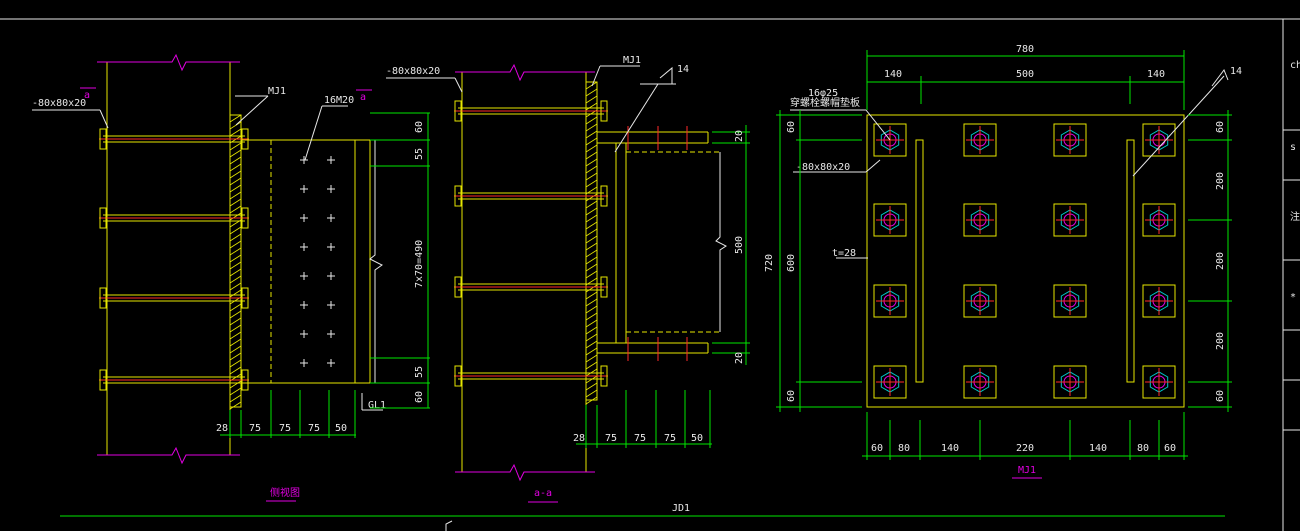 The image size is (1300, 531). I want to click on dim-right-3: 7x70=490, so click(419, 264).